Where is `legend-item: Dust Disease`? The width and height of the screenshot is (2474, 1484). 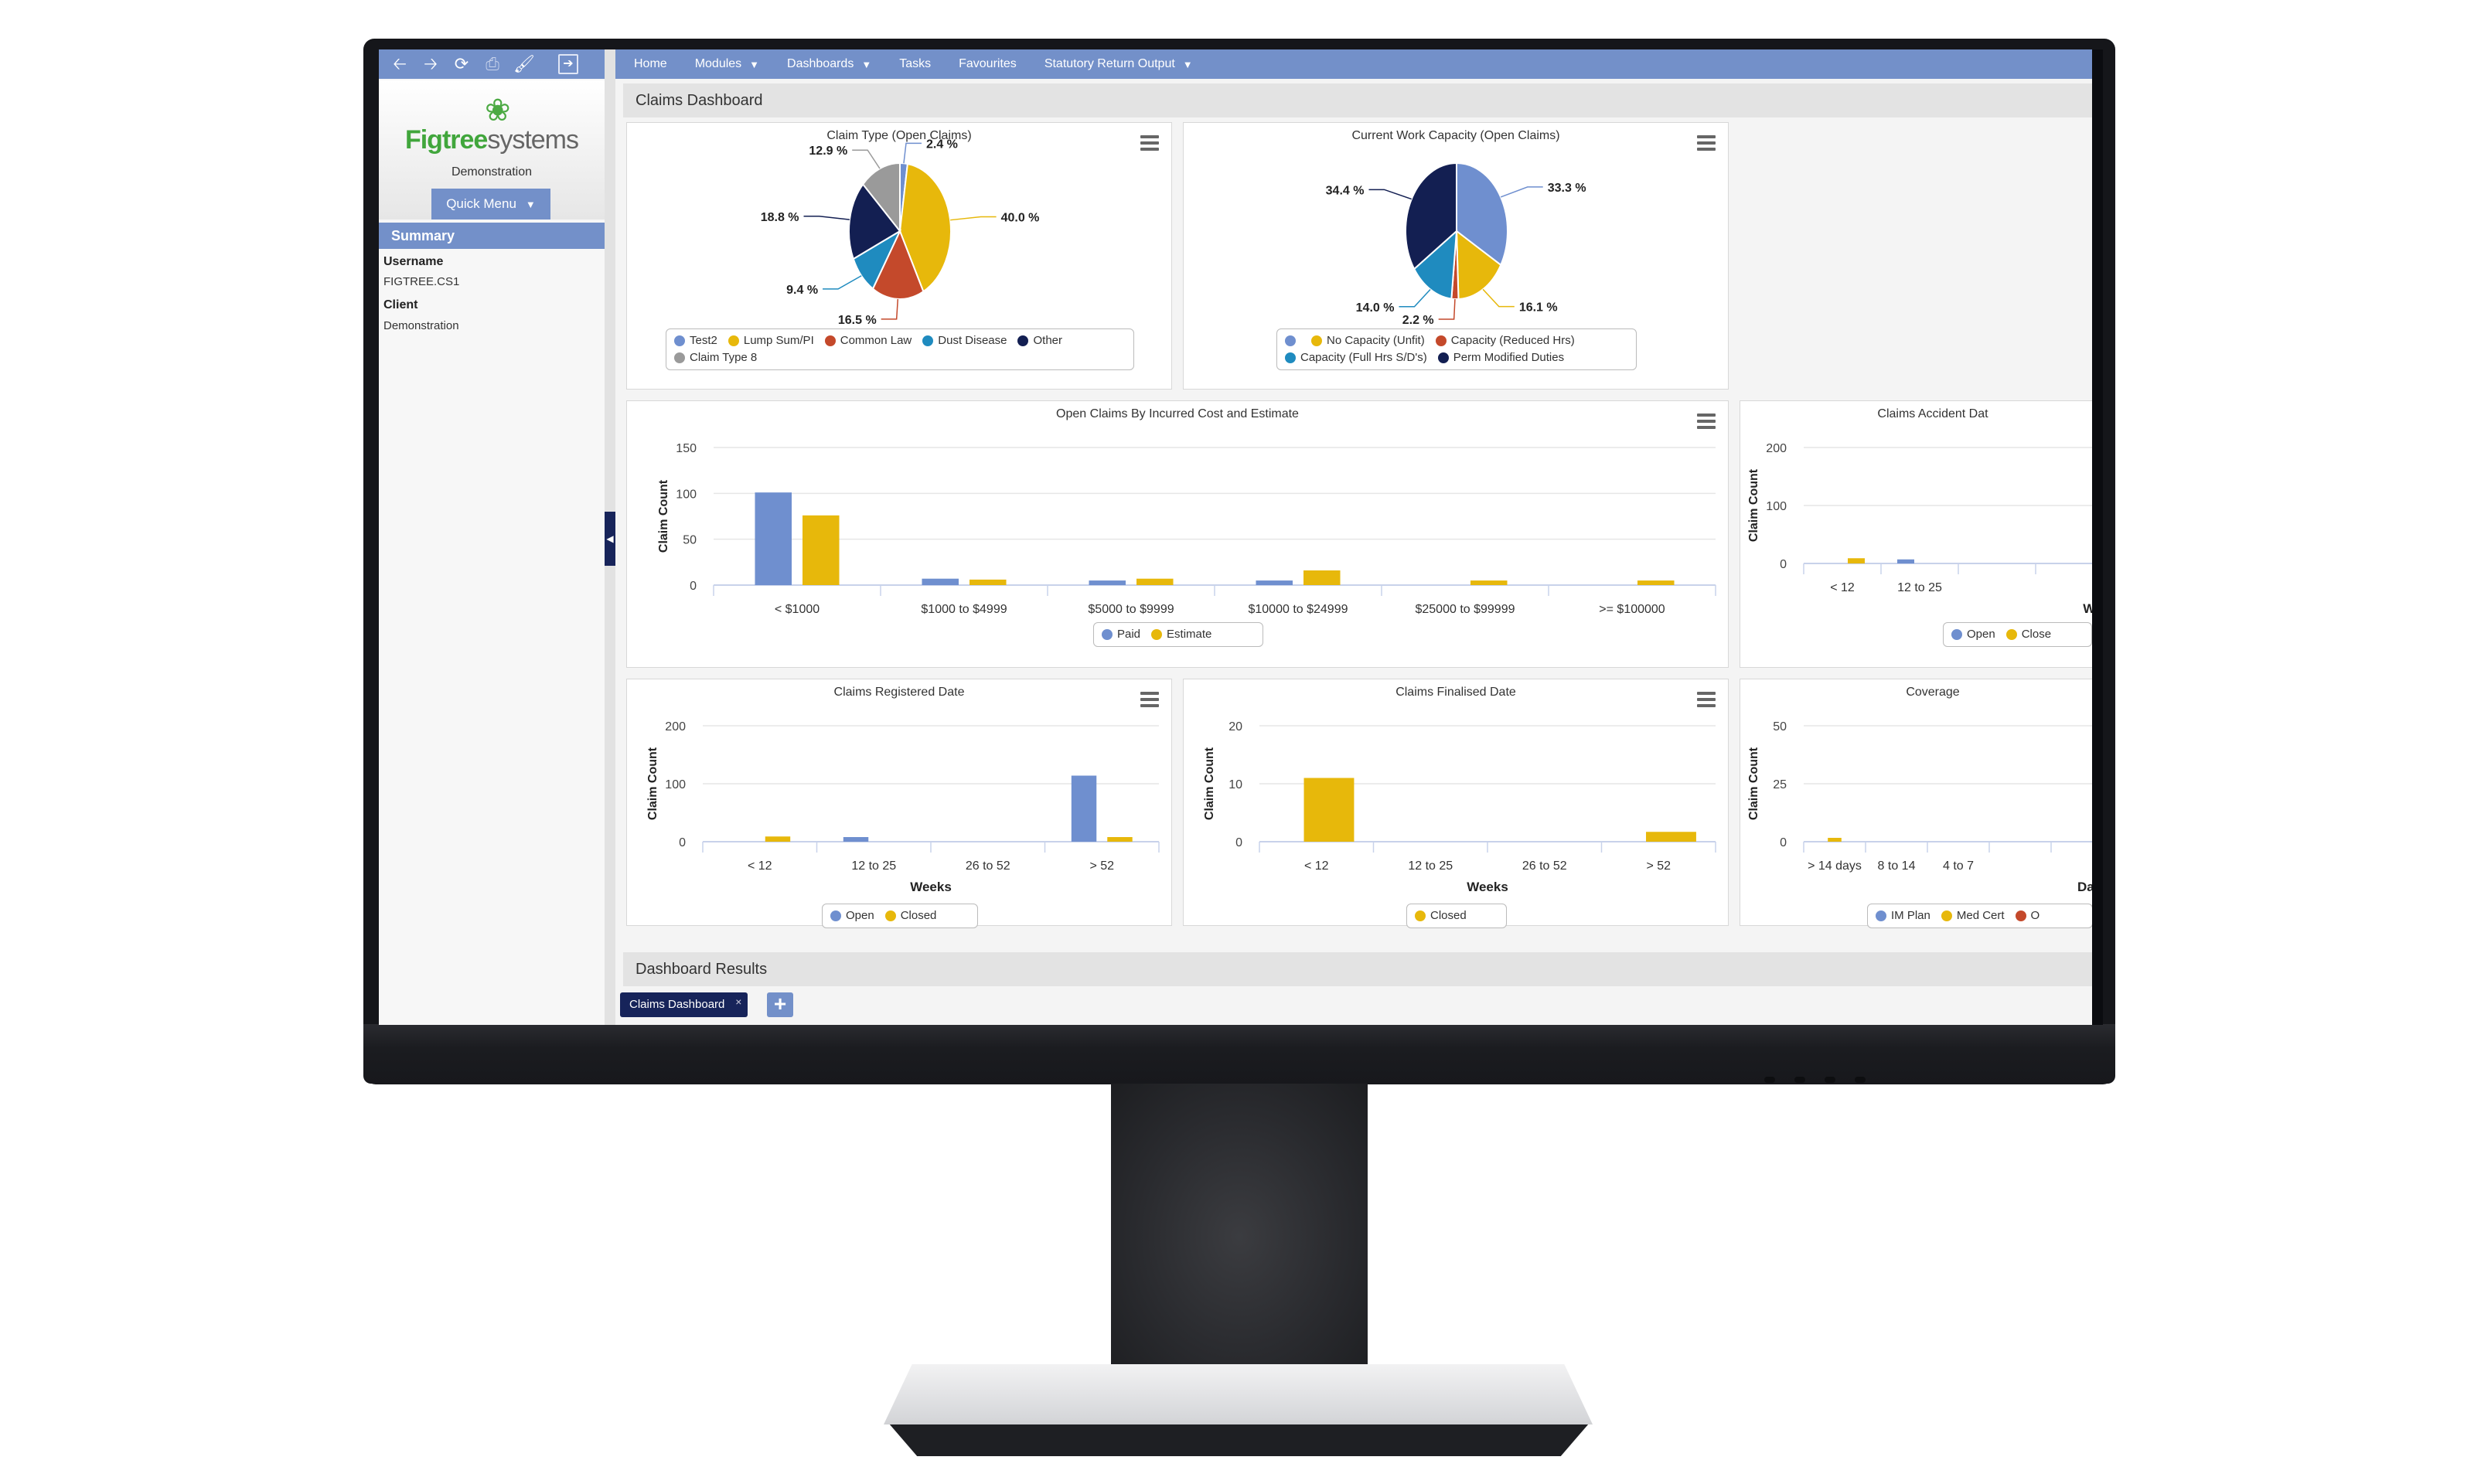
legend-item: Dust Disease is located at coordinates (964, 340).